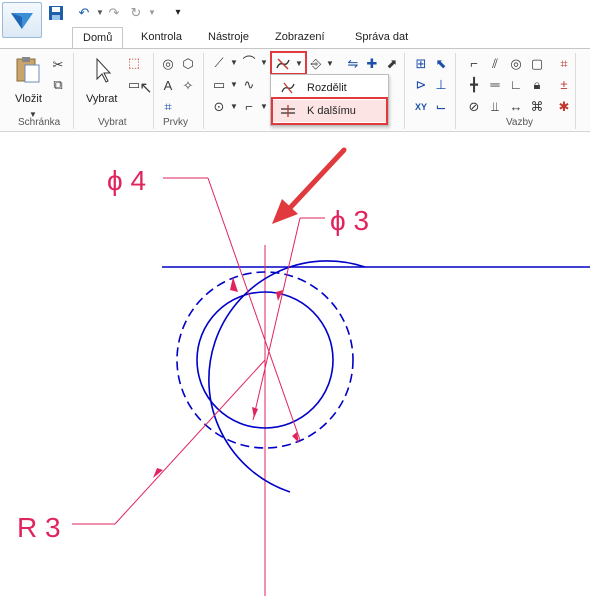 This screenshot has height=601, width=590. I want to click on select-box-icon: ⬚, so click(134, 63).